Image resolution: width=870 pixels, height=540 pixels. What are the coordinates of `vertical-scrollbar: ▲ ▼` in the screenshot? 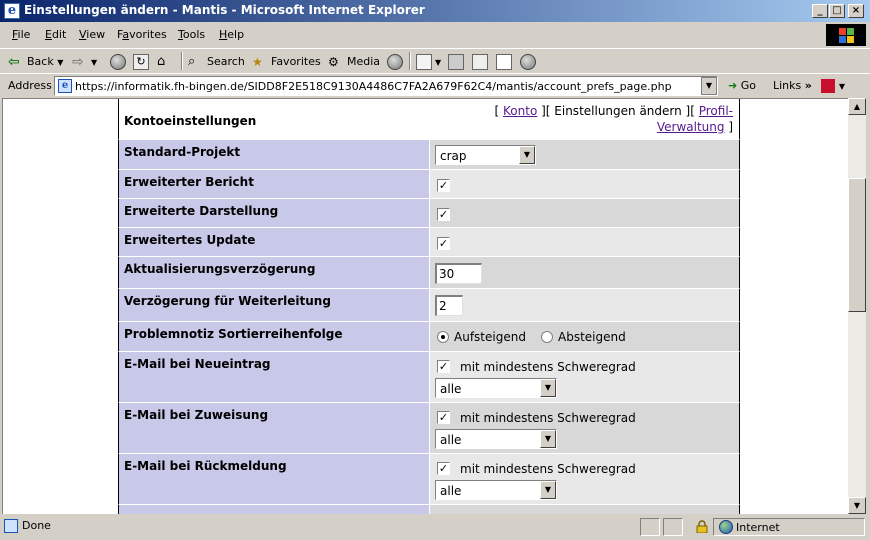 It's located at (857, 306).